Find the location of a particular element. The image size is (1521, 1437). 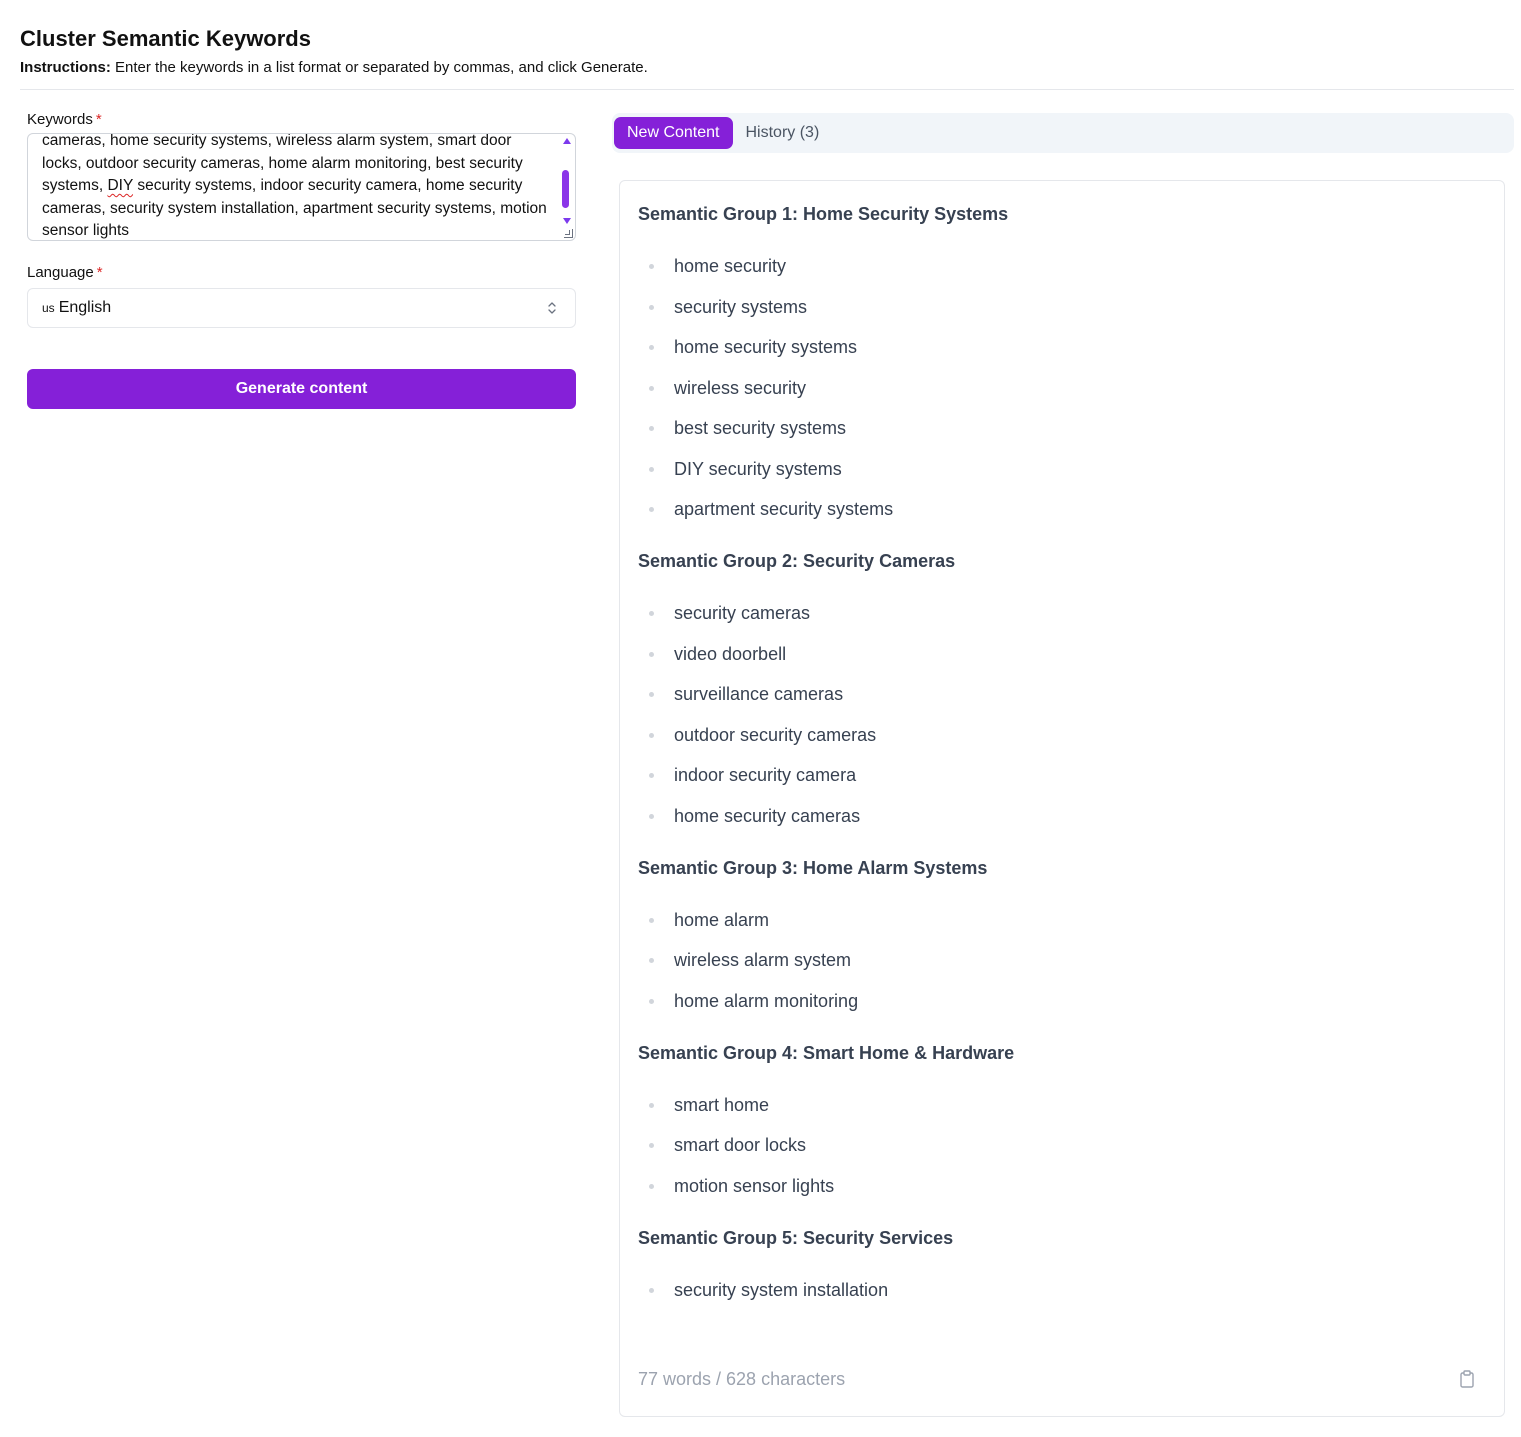

keyword-item: home security is located at coordinates (1063, 266).